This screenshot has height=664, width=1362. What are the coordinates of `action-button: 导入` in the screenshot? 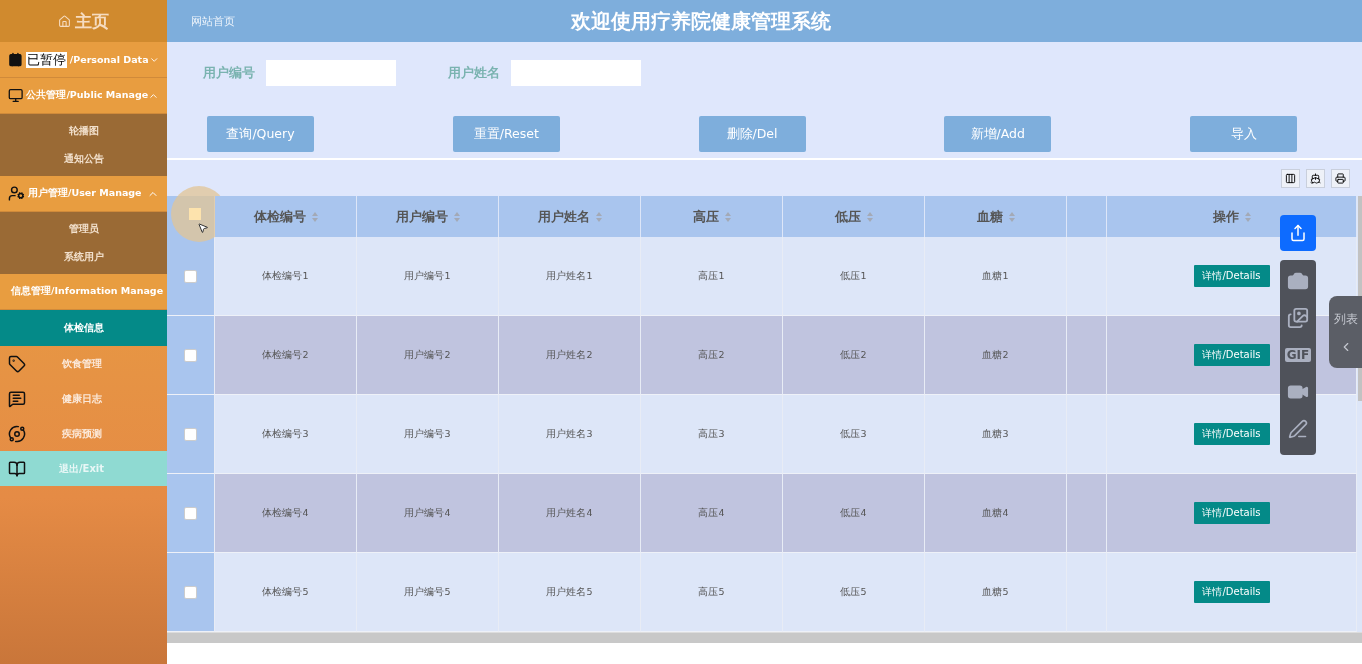 It's located at (1243, 134).